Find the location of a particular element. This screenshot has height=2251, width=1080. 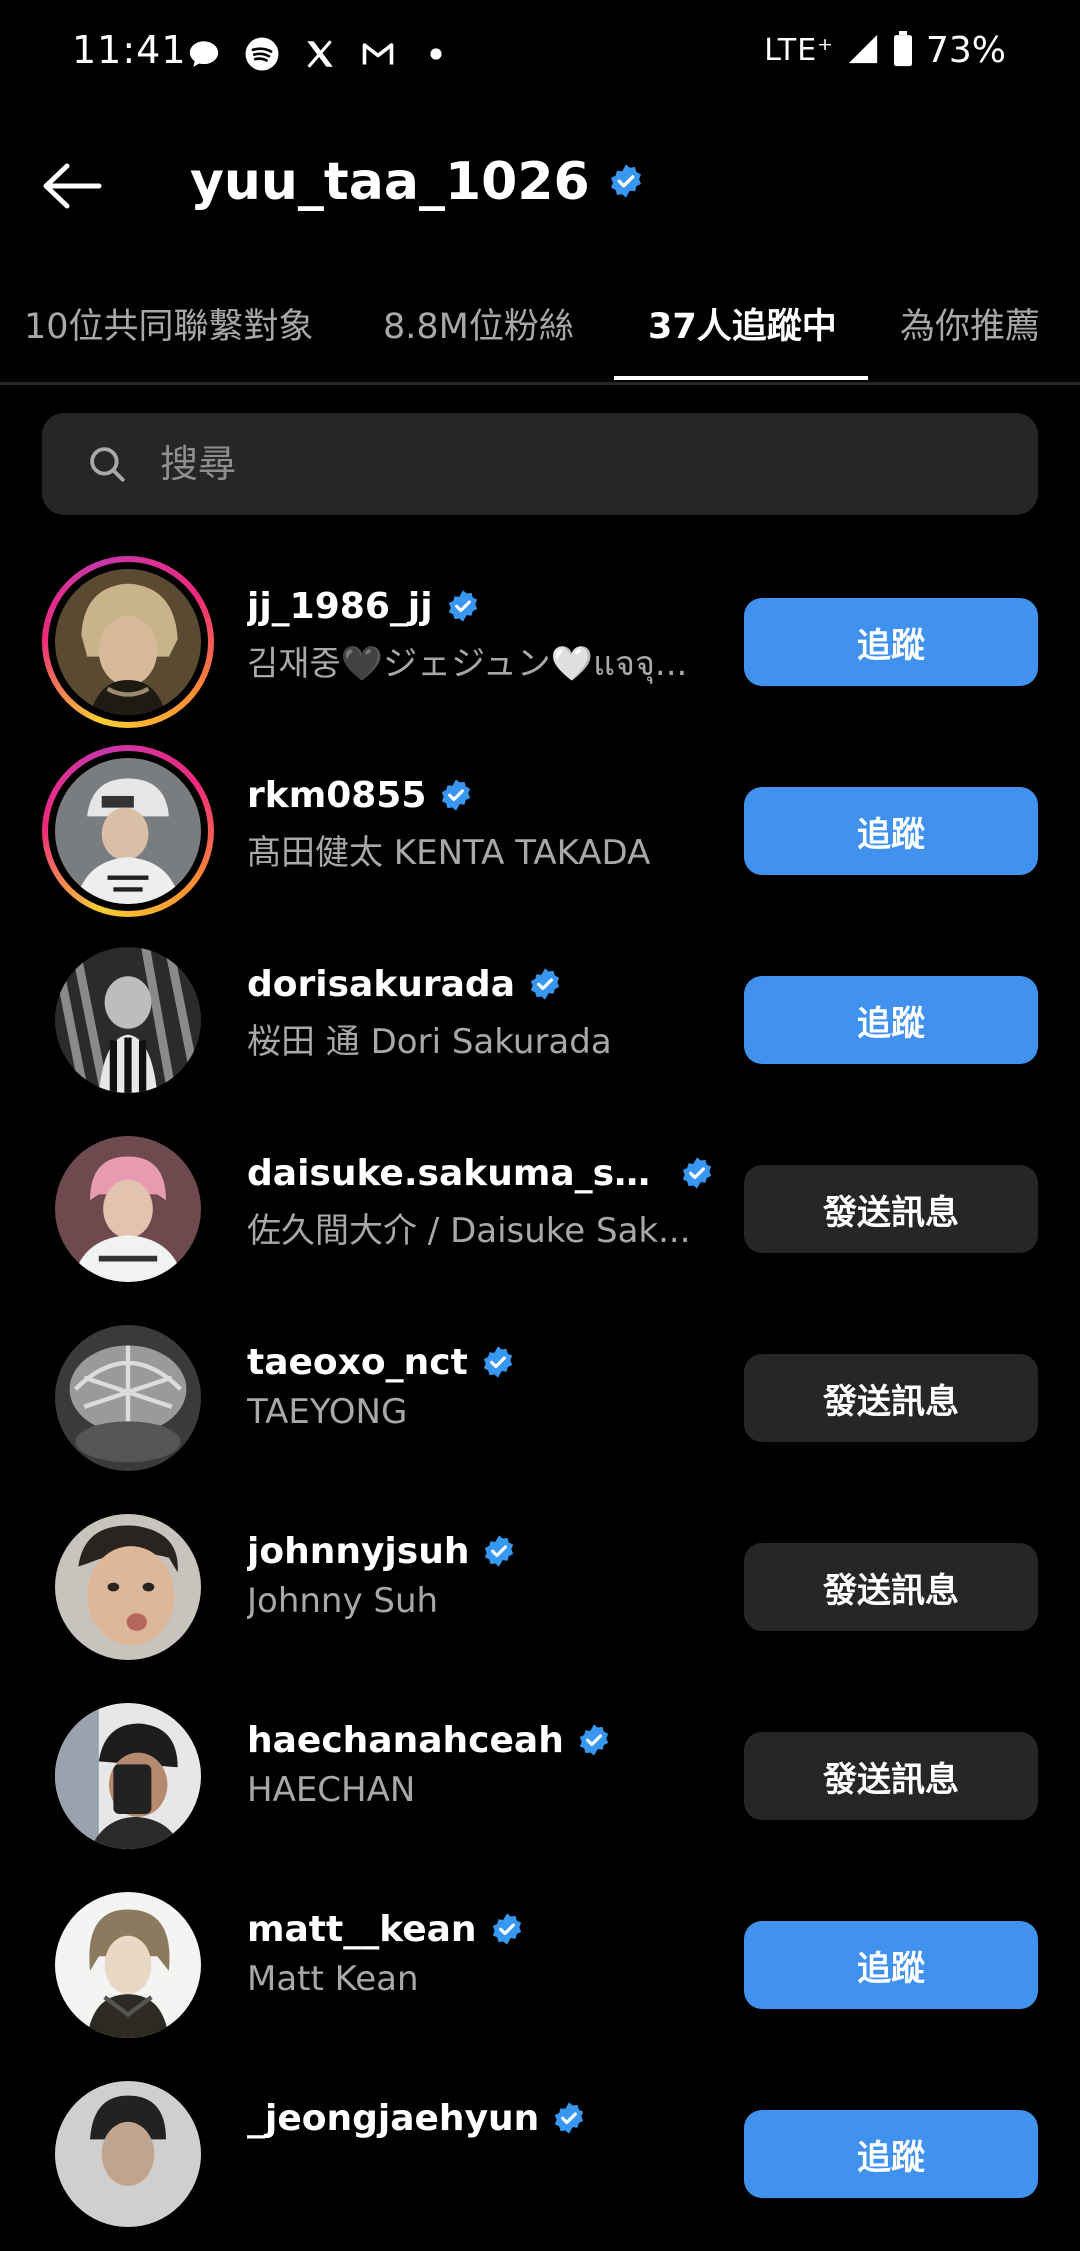

list-item: haechanahceah HAECHAN 發送訊息 is located at coordinates (540, 1778).